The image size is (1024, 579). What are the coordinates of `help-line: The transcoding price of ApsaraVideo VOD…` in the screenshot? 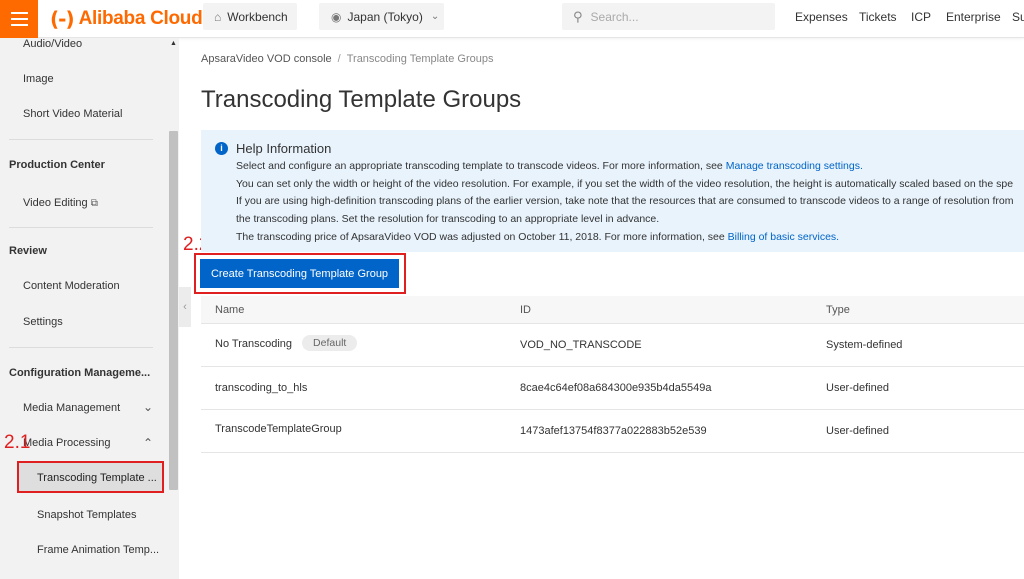 It's located at (538, 237).